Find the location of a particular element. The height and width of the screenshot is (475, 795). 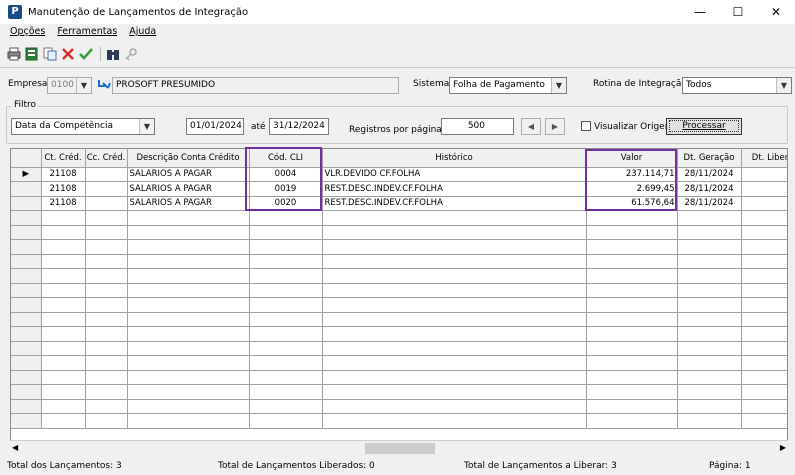

horizontal-scrollbar: ◀ ▶ is located at coordinates (399, 448).